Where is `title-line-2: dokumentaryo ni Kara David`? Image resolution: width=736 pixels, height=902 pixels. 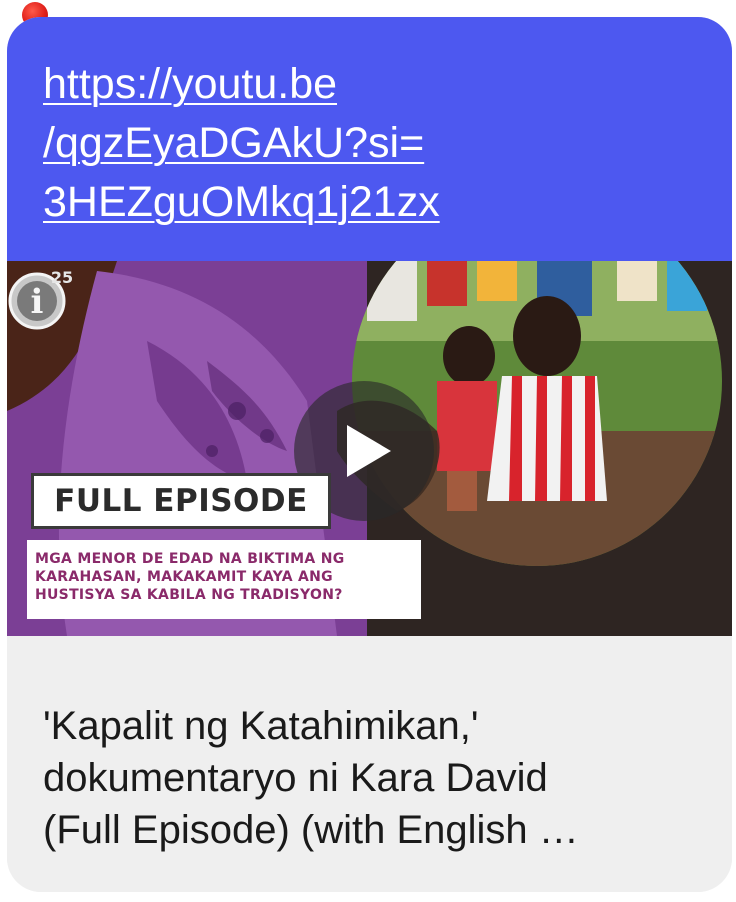
title-line-2: dokumentaryo ni Kara David is located at coordinates (295, 778).